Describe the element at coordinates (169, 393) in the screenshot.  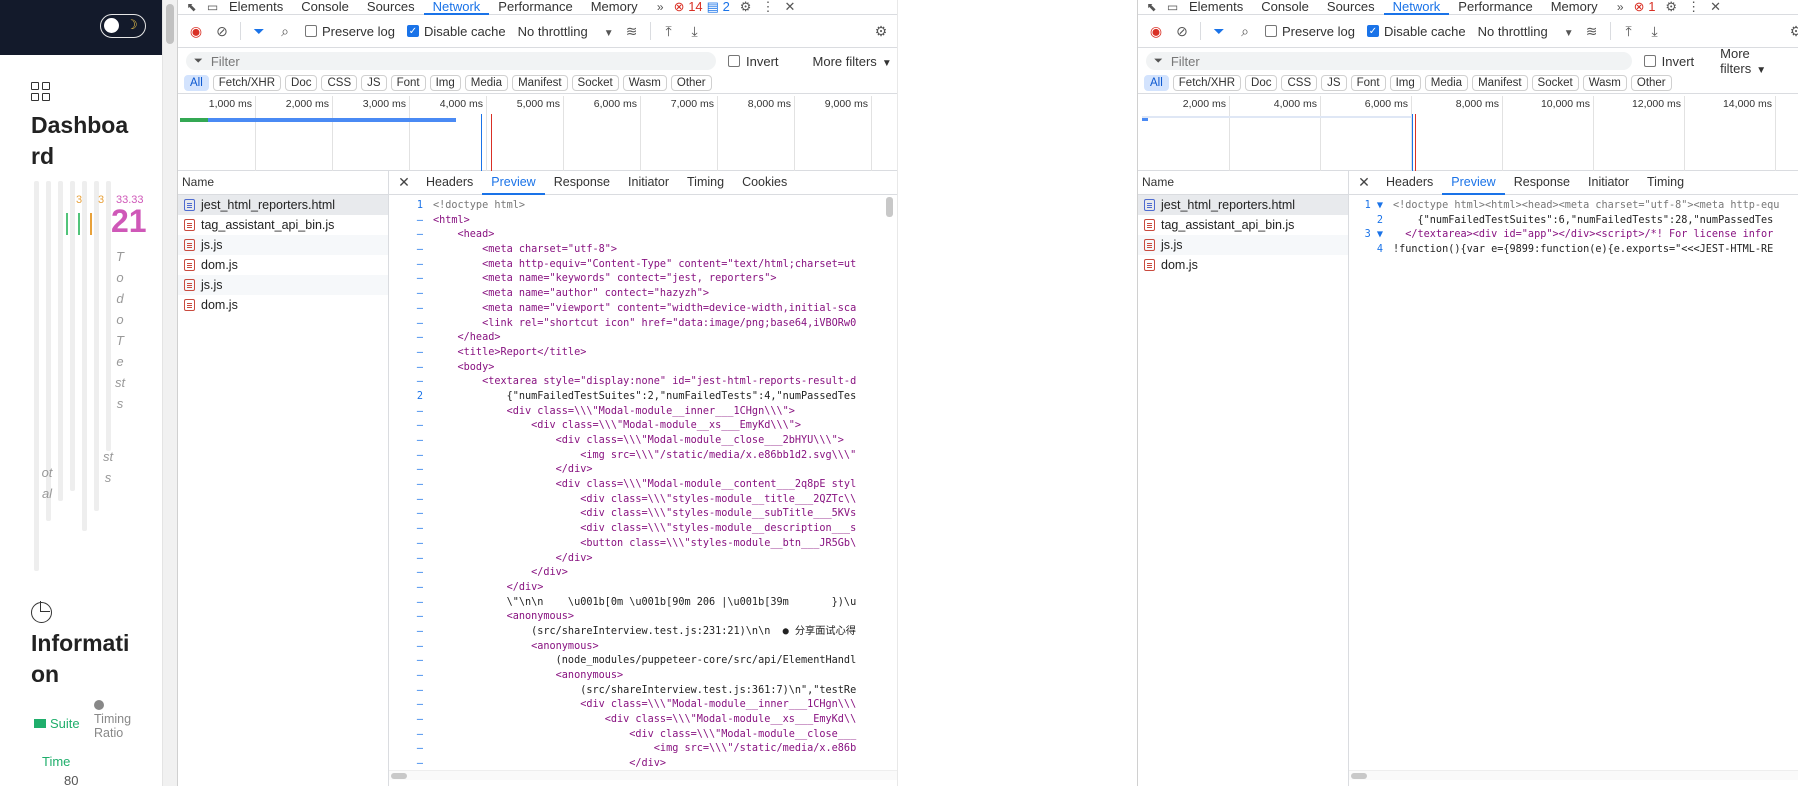
I see `page-scrollbar` at that location.